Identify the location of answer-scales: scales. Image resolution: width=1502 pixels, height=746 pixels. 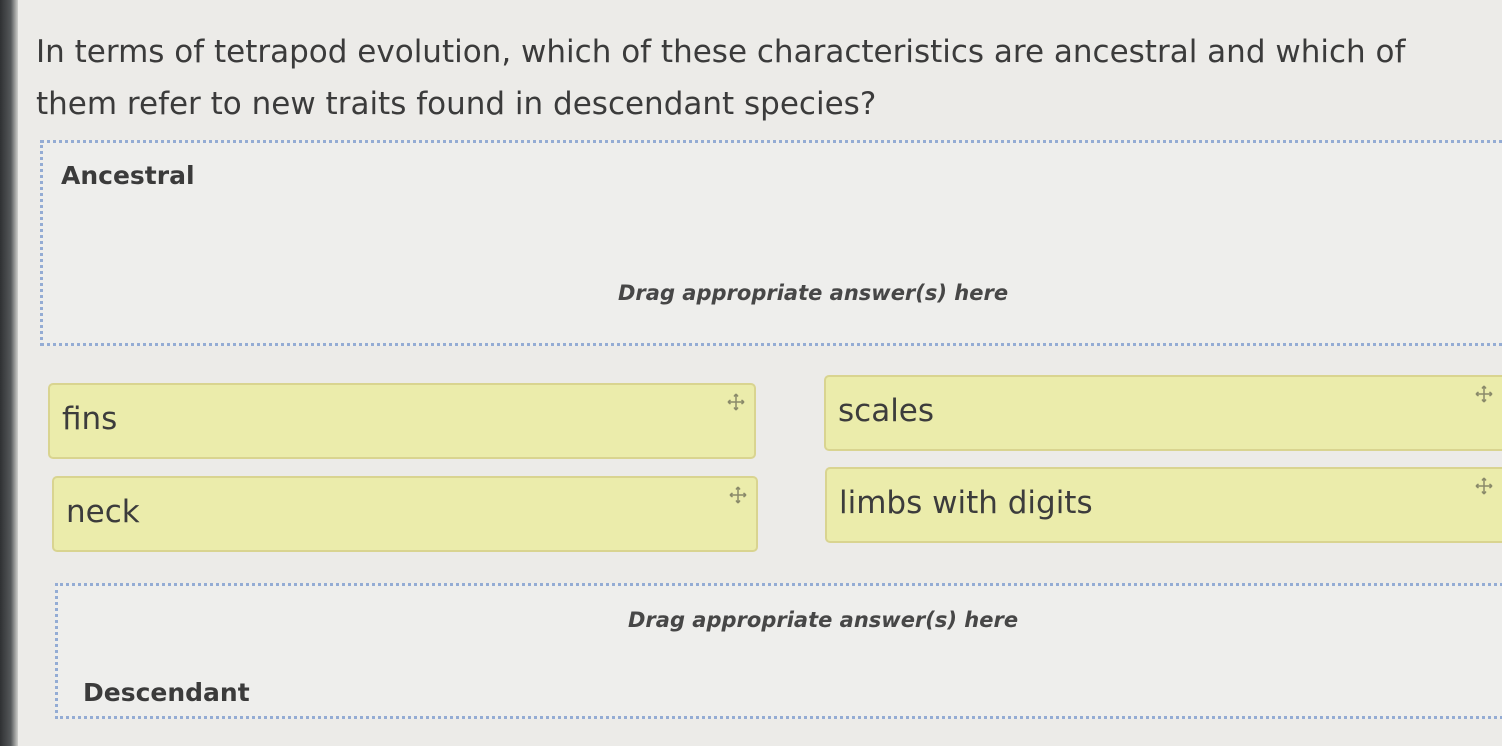
(1163, 413).